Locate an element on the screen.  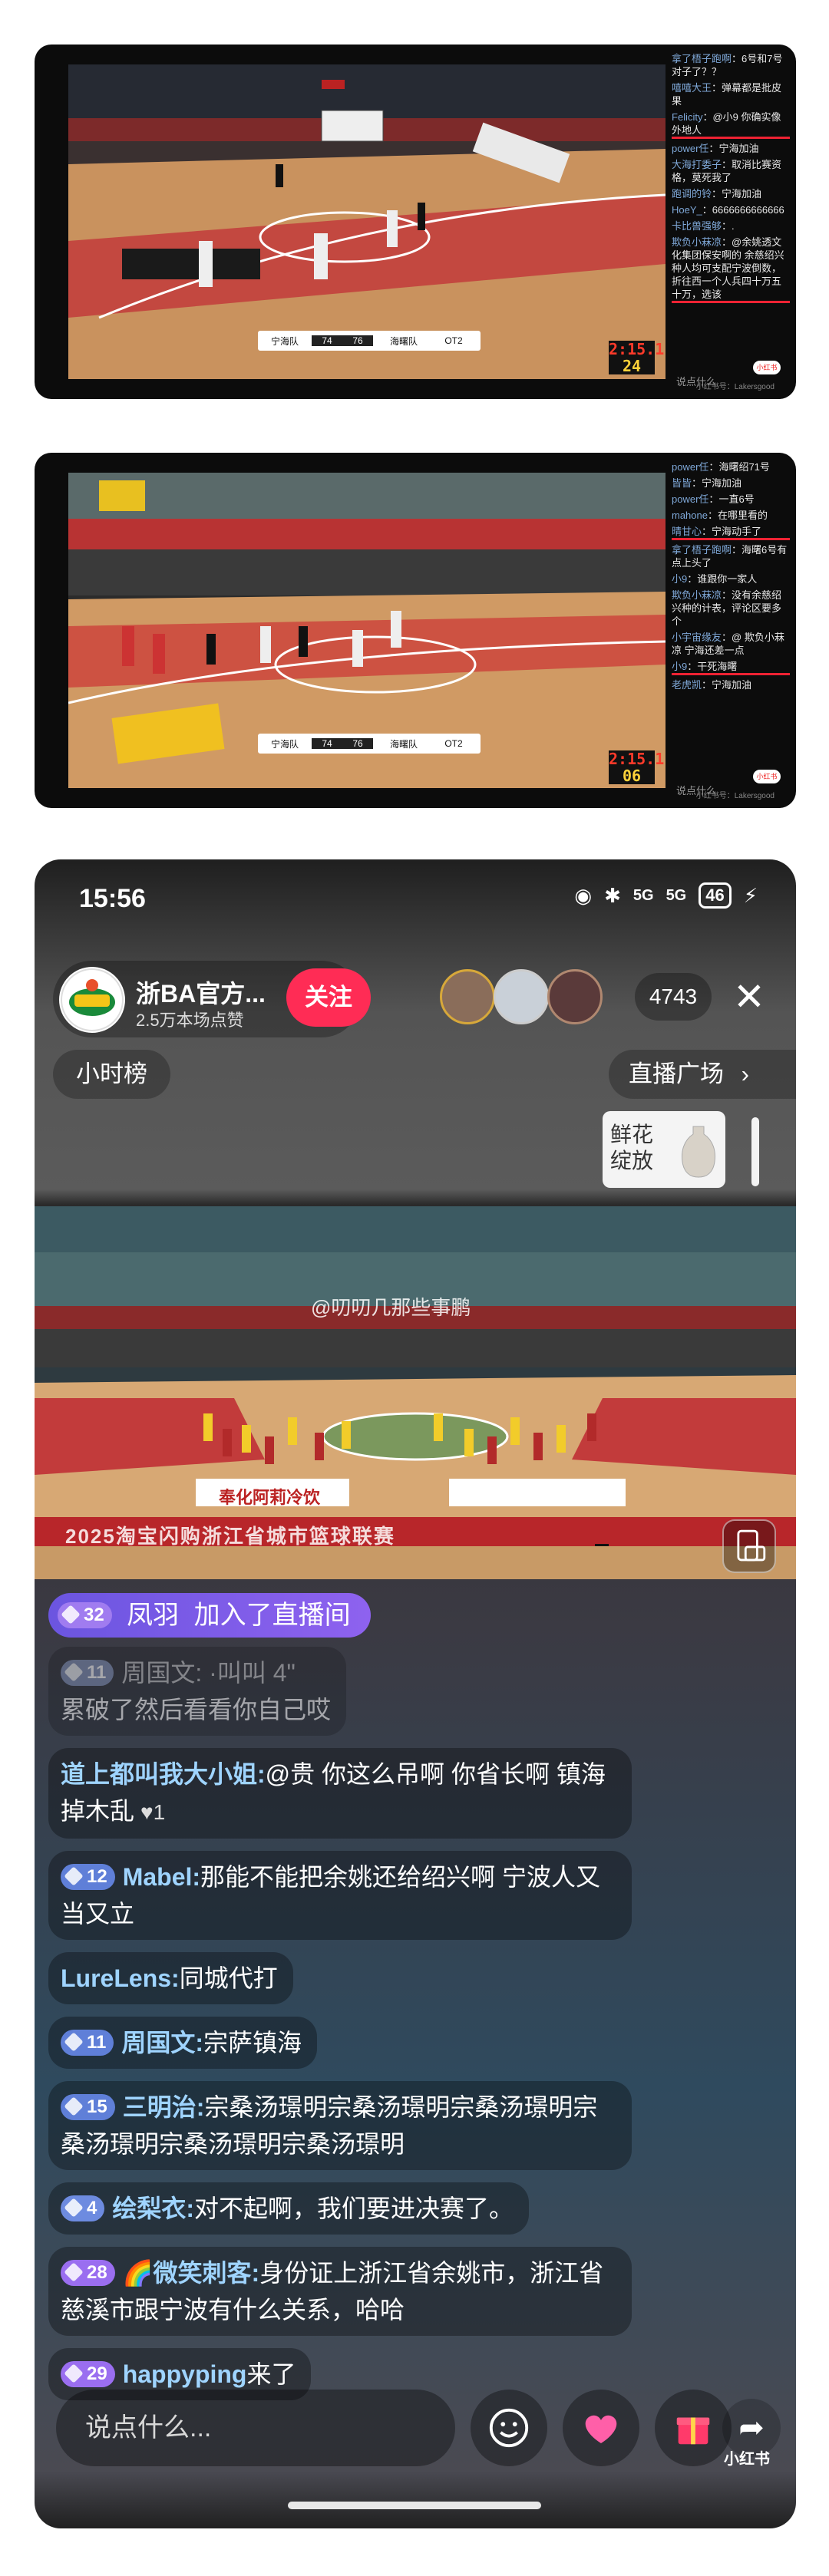
chat-line: 小宇宙缘友：@ 欺负小菻凉 宁海还差一点 is located at coordinates (728, 644).